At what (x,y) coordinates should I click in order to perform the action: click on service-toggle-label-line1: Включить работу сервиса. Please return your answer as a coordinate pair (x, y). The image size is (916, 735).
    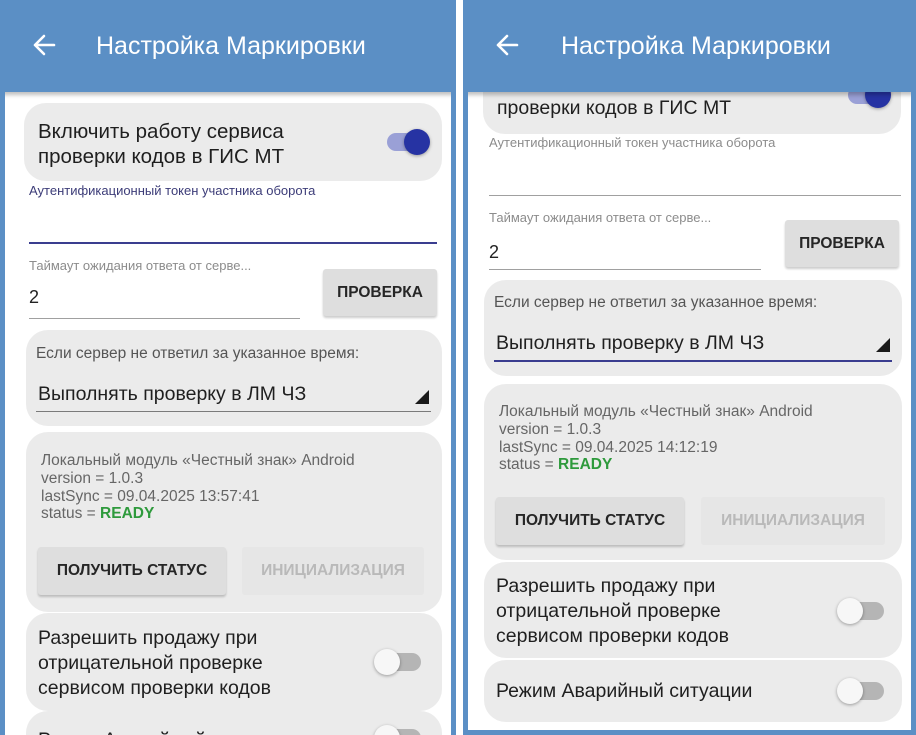
    Looking at the image, I should click on (161, 131).